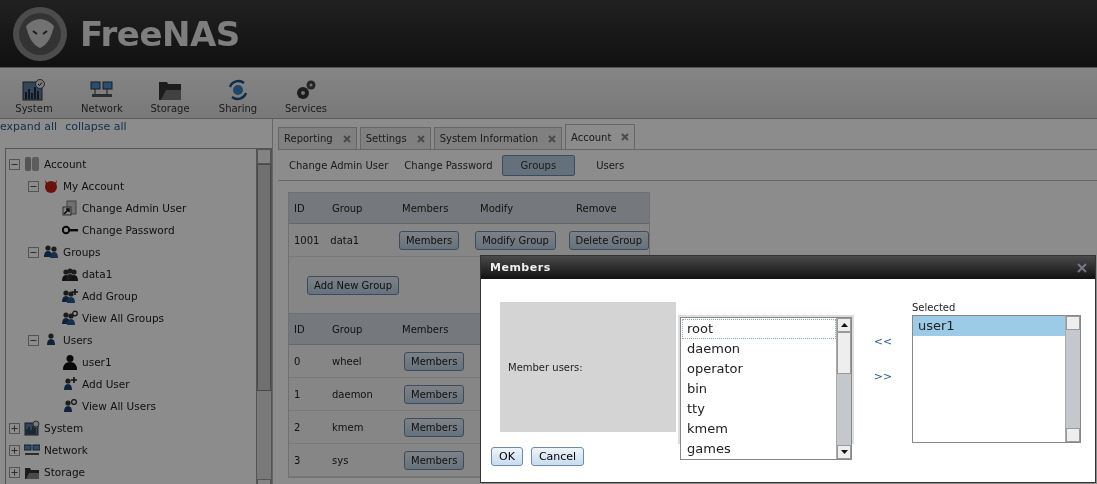  Describe the element at coordinates (339, 165) in the screenshot. I see `subtab: Change Admin User` at that location.